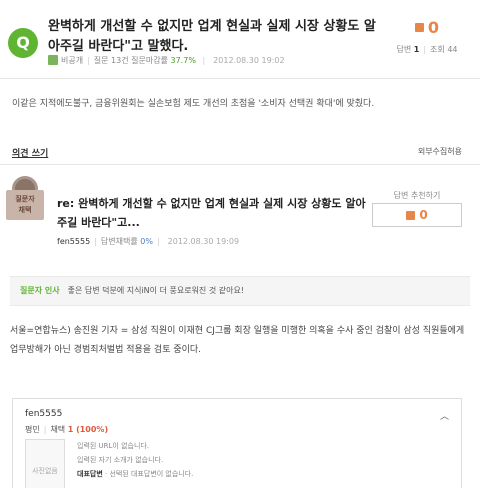 This screenshot has width=480, height=488. I want to click on question-vote-button: 0, so click(427, 27).